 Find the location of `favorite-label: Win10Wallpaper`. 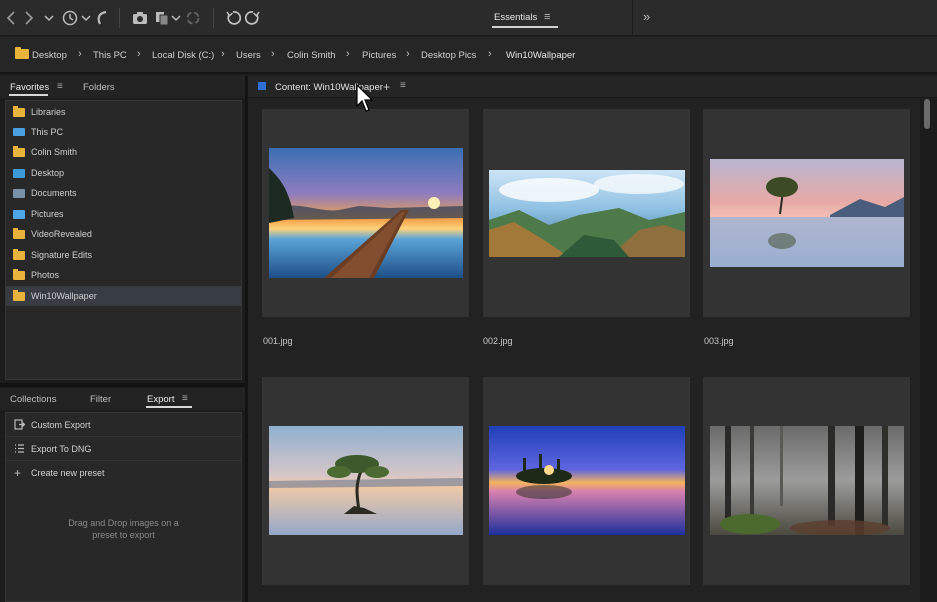

favorite-label: Win10Wallpaper is located at coordinates (64, 296).